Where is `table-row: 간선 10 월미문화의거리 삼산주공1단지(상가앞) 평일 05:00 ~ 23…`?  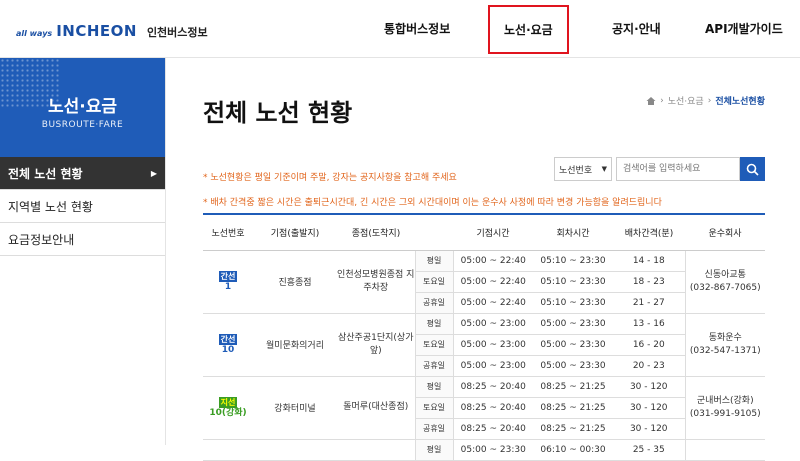
table-row: 간선 10 월미문화의거리 삼산주공1단지(상가앞) 평일 05:00 ~ 23… is located at coordinates (484, 345).